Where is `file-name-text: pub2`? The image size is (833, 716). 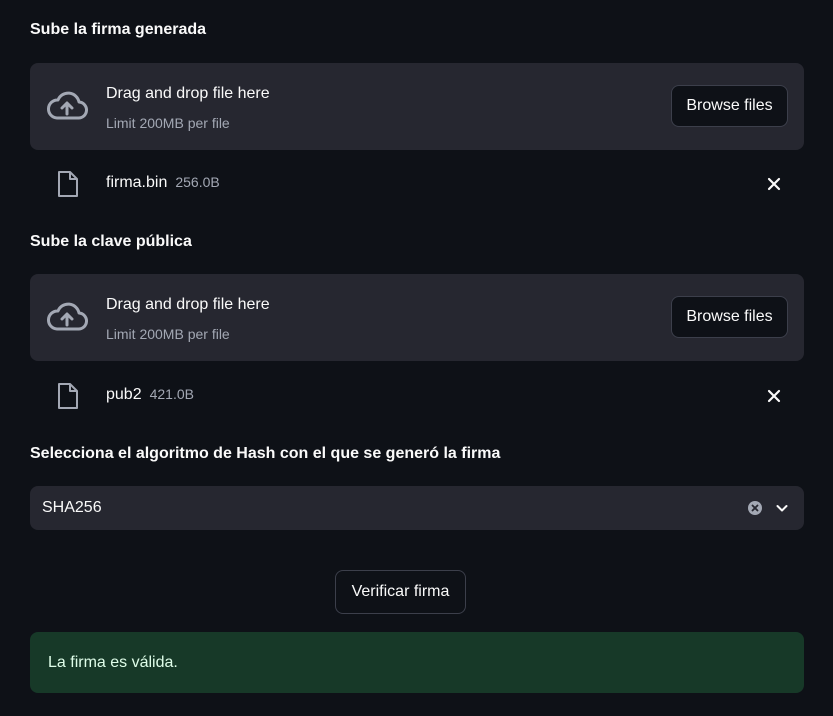 file-name-text: pub2 is located at coordinates (124, 394).